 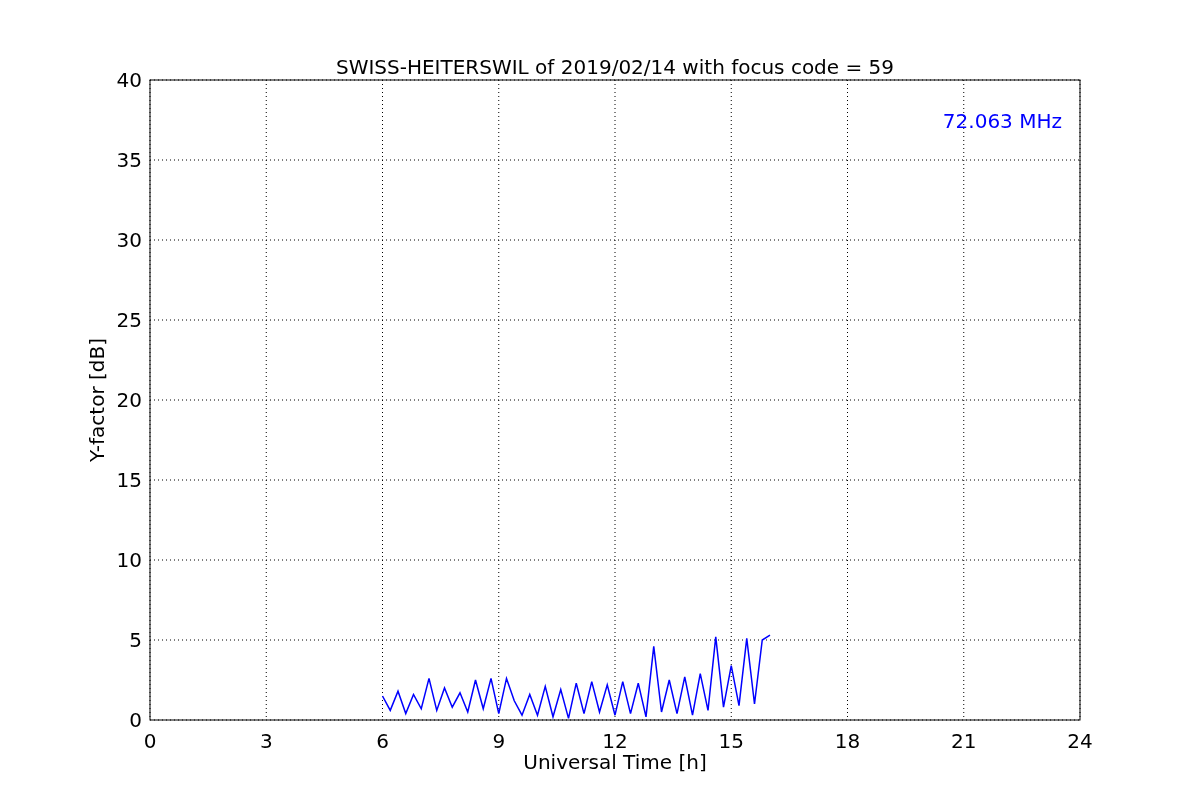 I want to click on x-axis-label: Universal Time [h], so click(x=615, y=762).